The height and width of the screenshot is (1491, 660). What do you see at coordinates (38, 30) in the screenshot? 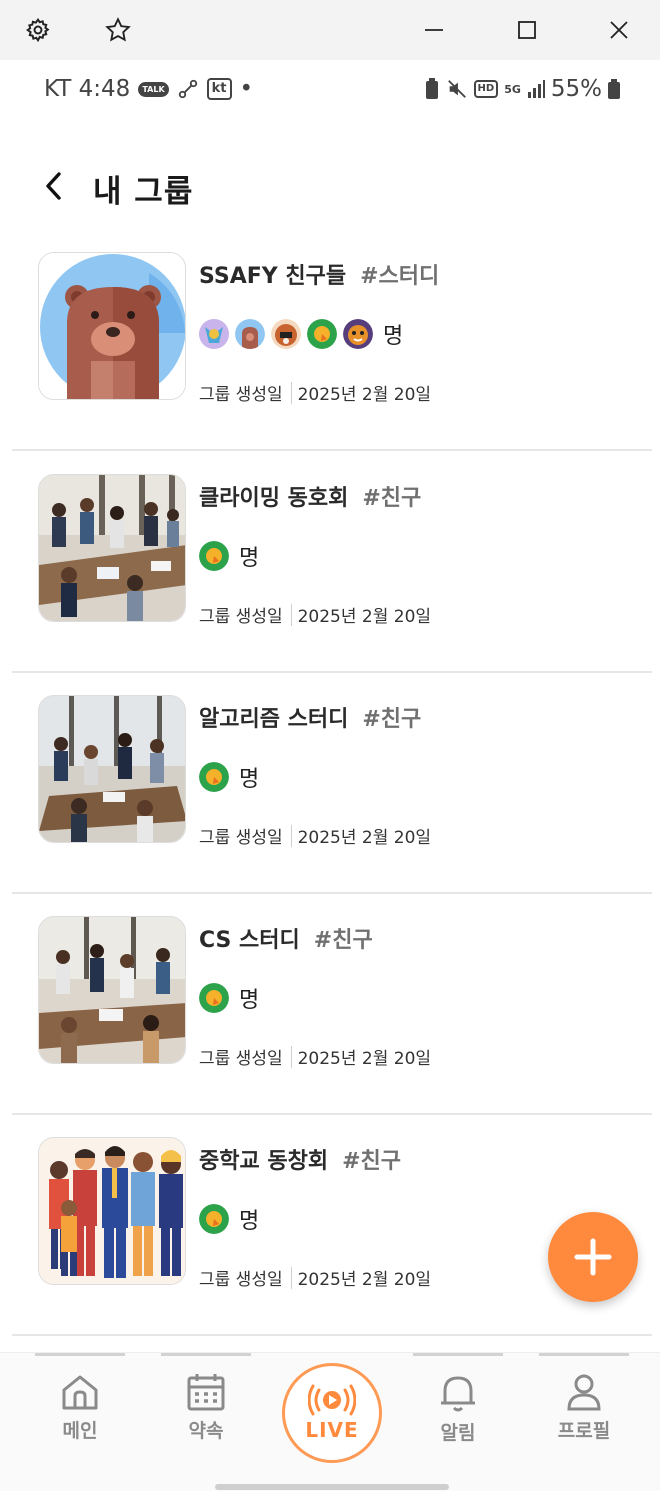
I see `settings-icon` at bounding box center [38, 30].